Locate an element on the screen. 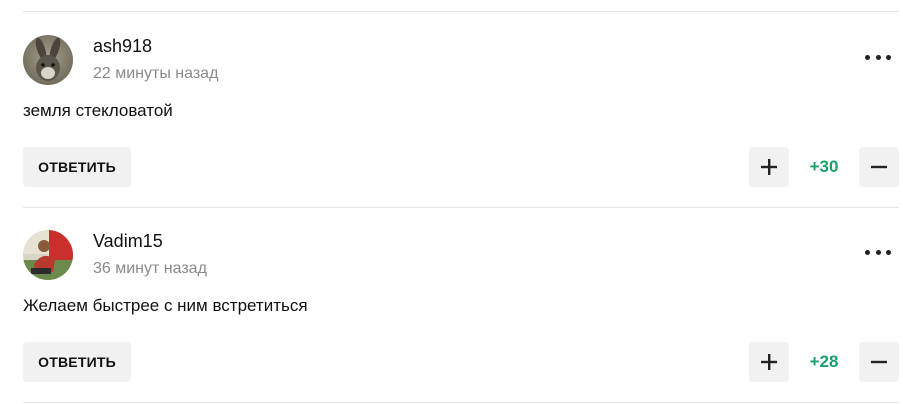  vote-score: +30 is located at coordinates (824, 166).